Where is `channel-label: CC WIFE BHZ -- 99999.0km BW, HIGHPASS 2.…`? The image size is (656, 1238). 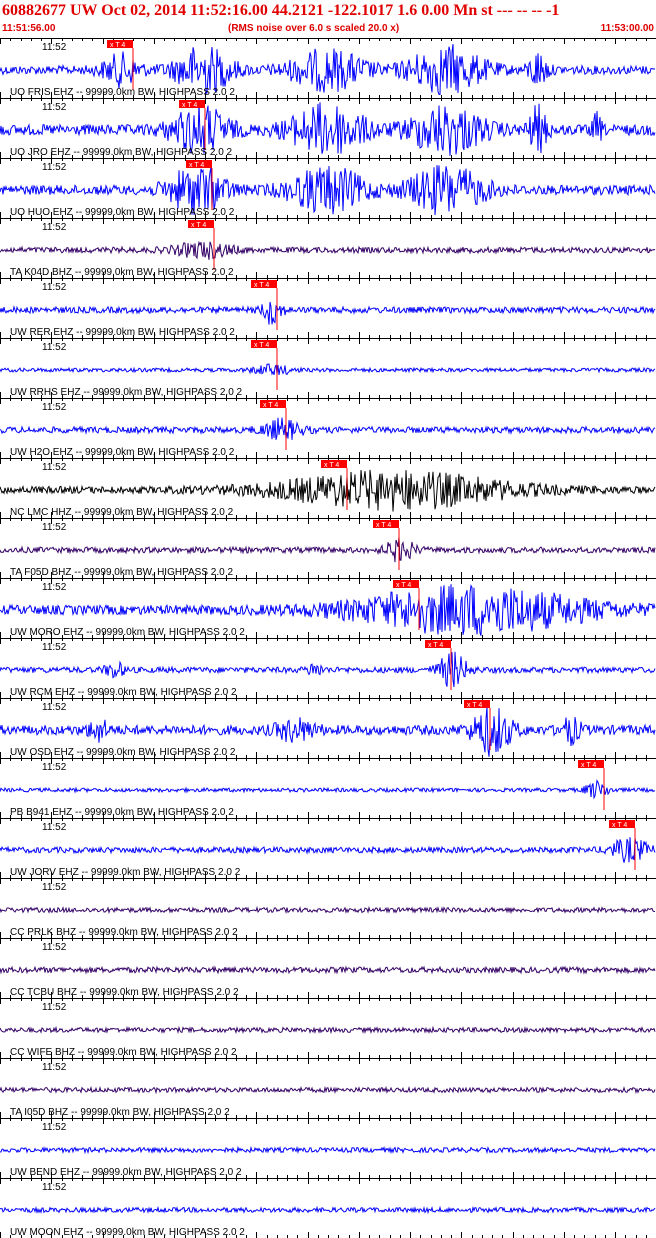 channel-label: CC WIFE BHZ -- 99999.0km BW, HIGHPASS 2.… is located at coordinates (123, 1052).